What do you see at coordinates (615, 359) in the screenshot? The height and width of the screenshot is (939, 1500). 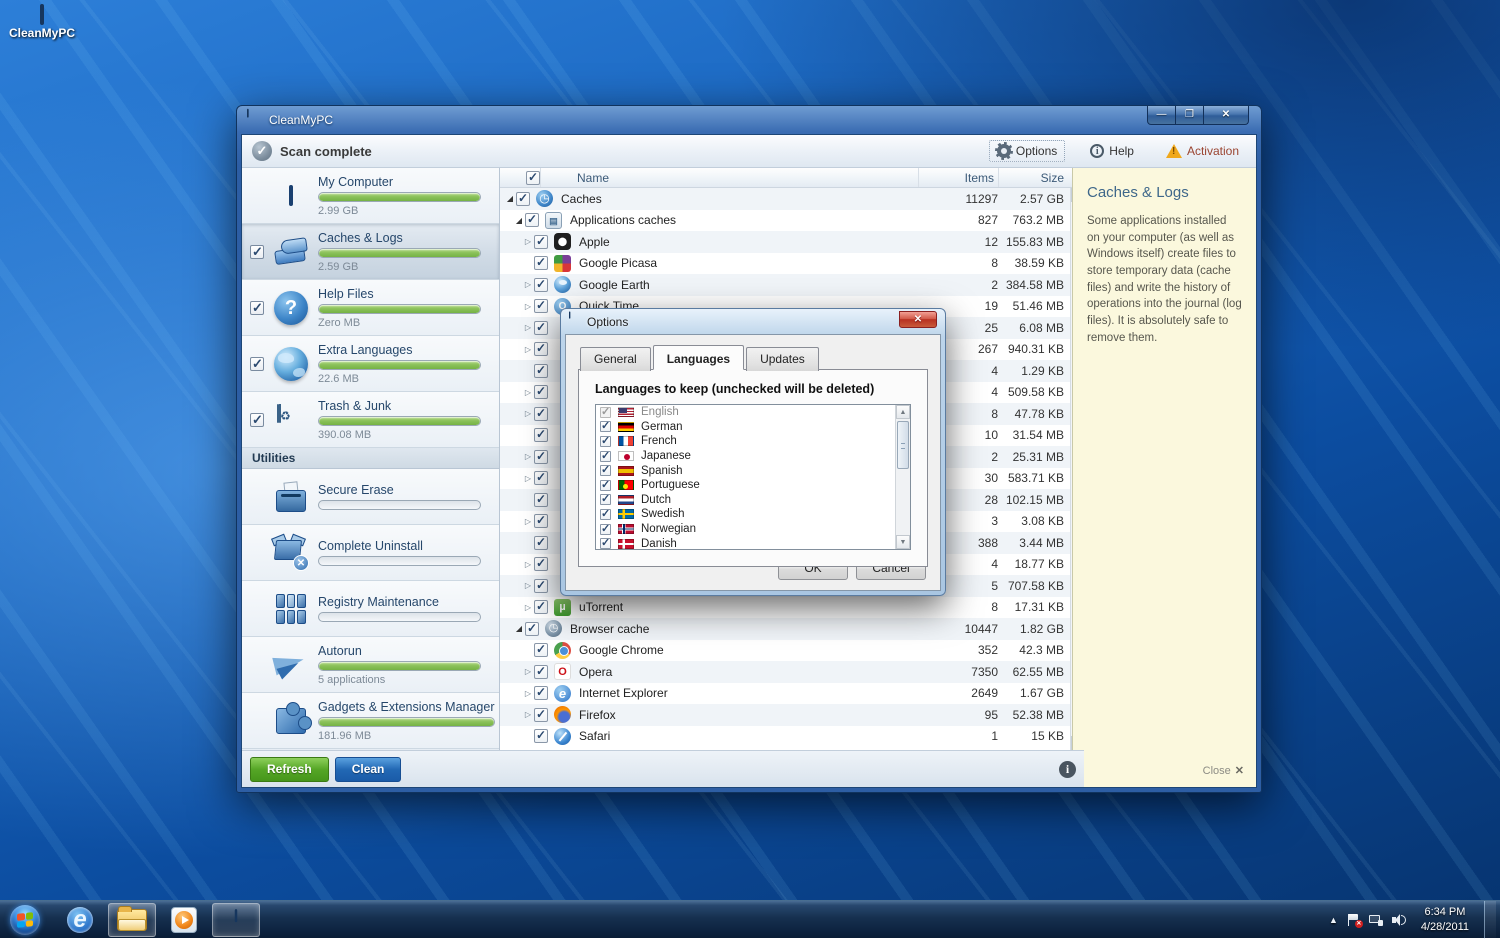 I see `tab-general: General` at bounding box center [615, 359].